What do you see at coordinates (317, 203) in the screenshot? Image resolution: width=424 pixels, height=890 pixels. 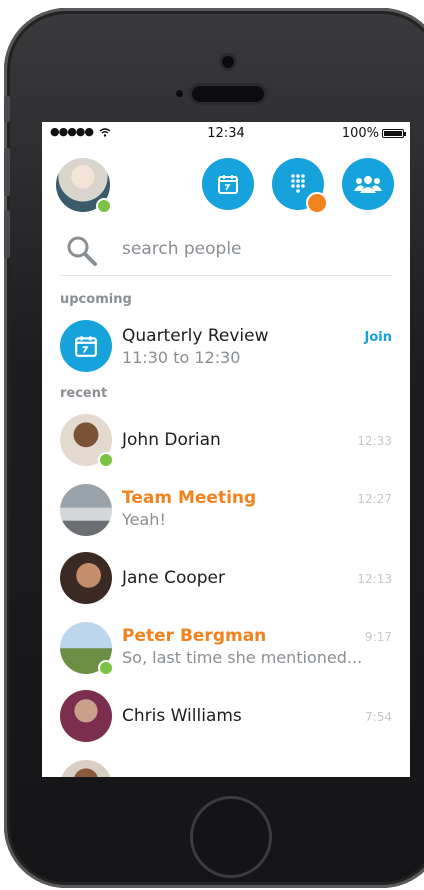 I see `notification-badge` at bounding box center [317, 203].